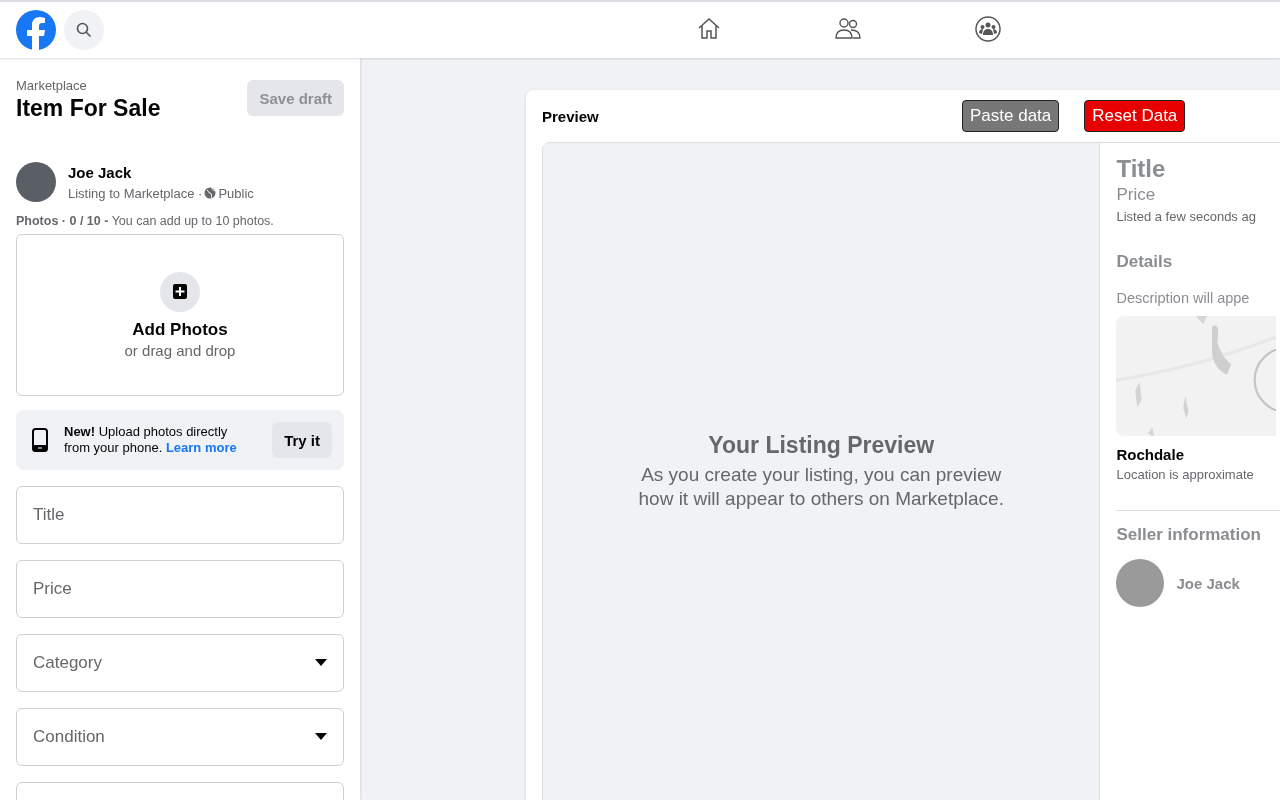 This screenshot has height=800, width=1280. Describe the element at coordinates (1183, 298) in the screenshot. I see `description-text: Description will appe` at that location.